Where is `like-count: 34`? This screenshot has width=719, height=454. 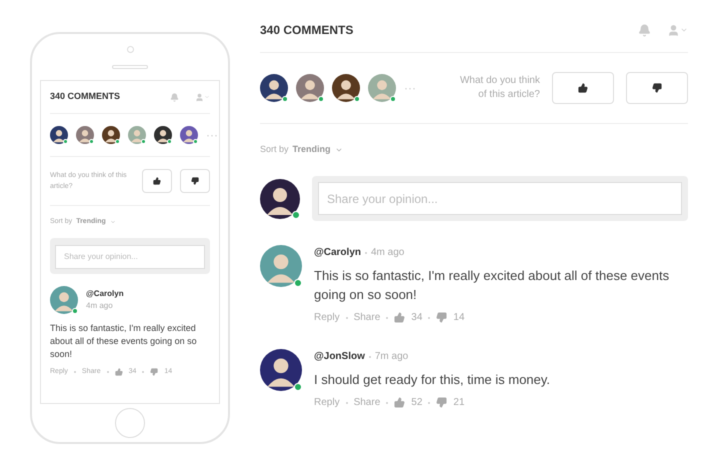 like-count: 34 is located at coordinates (416, 318).